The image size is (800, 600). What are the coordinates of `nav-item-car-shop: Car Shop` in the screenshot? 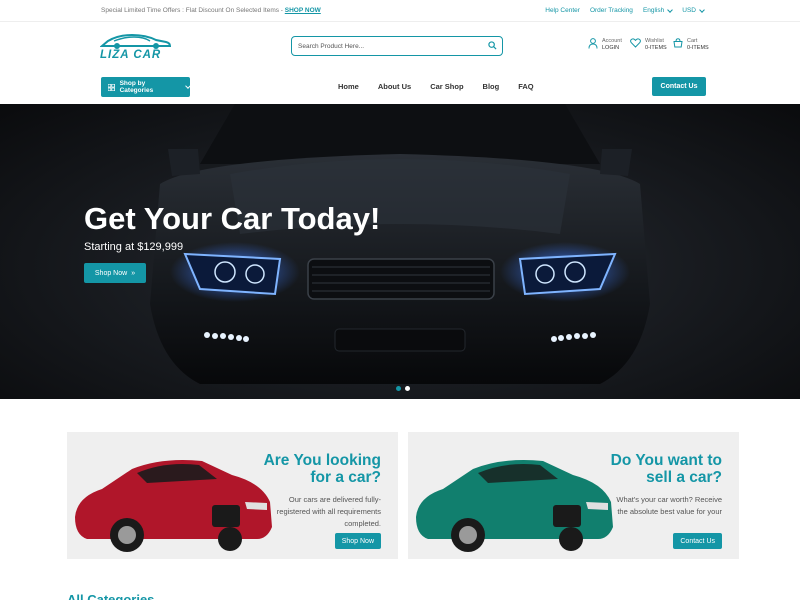 It's located at (446, 86).